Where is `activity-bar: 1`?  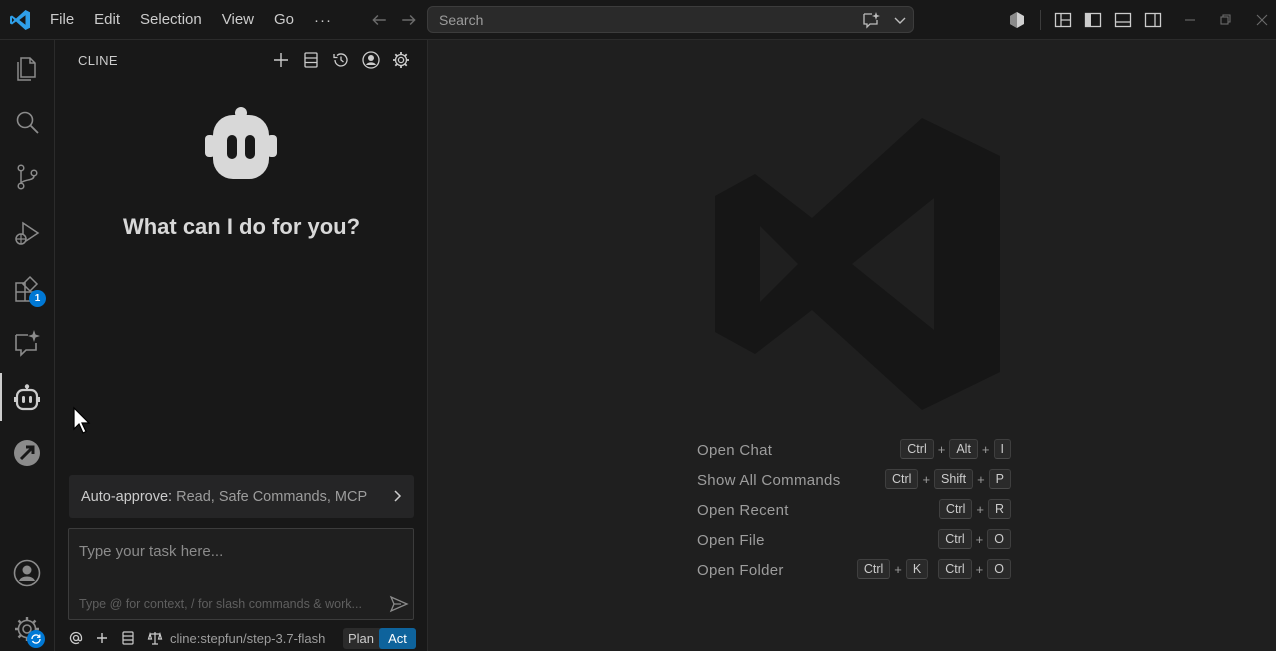
activity-bar: 1 is located at coordinates (27, 345).